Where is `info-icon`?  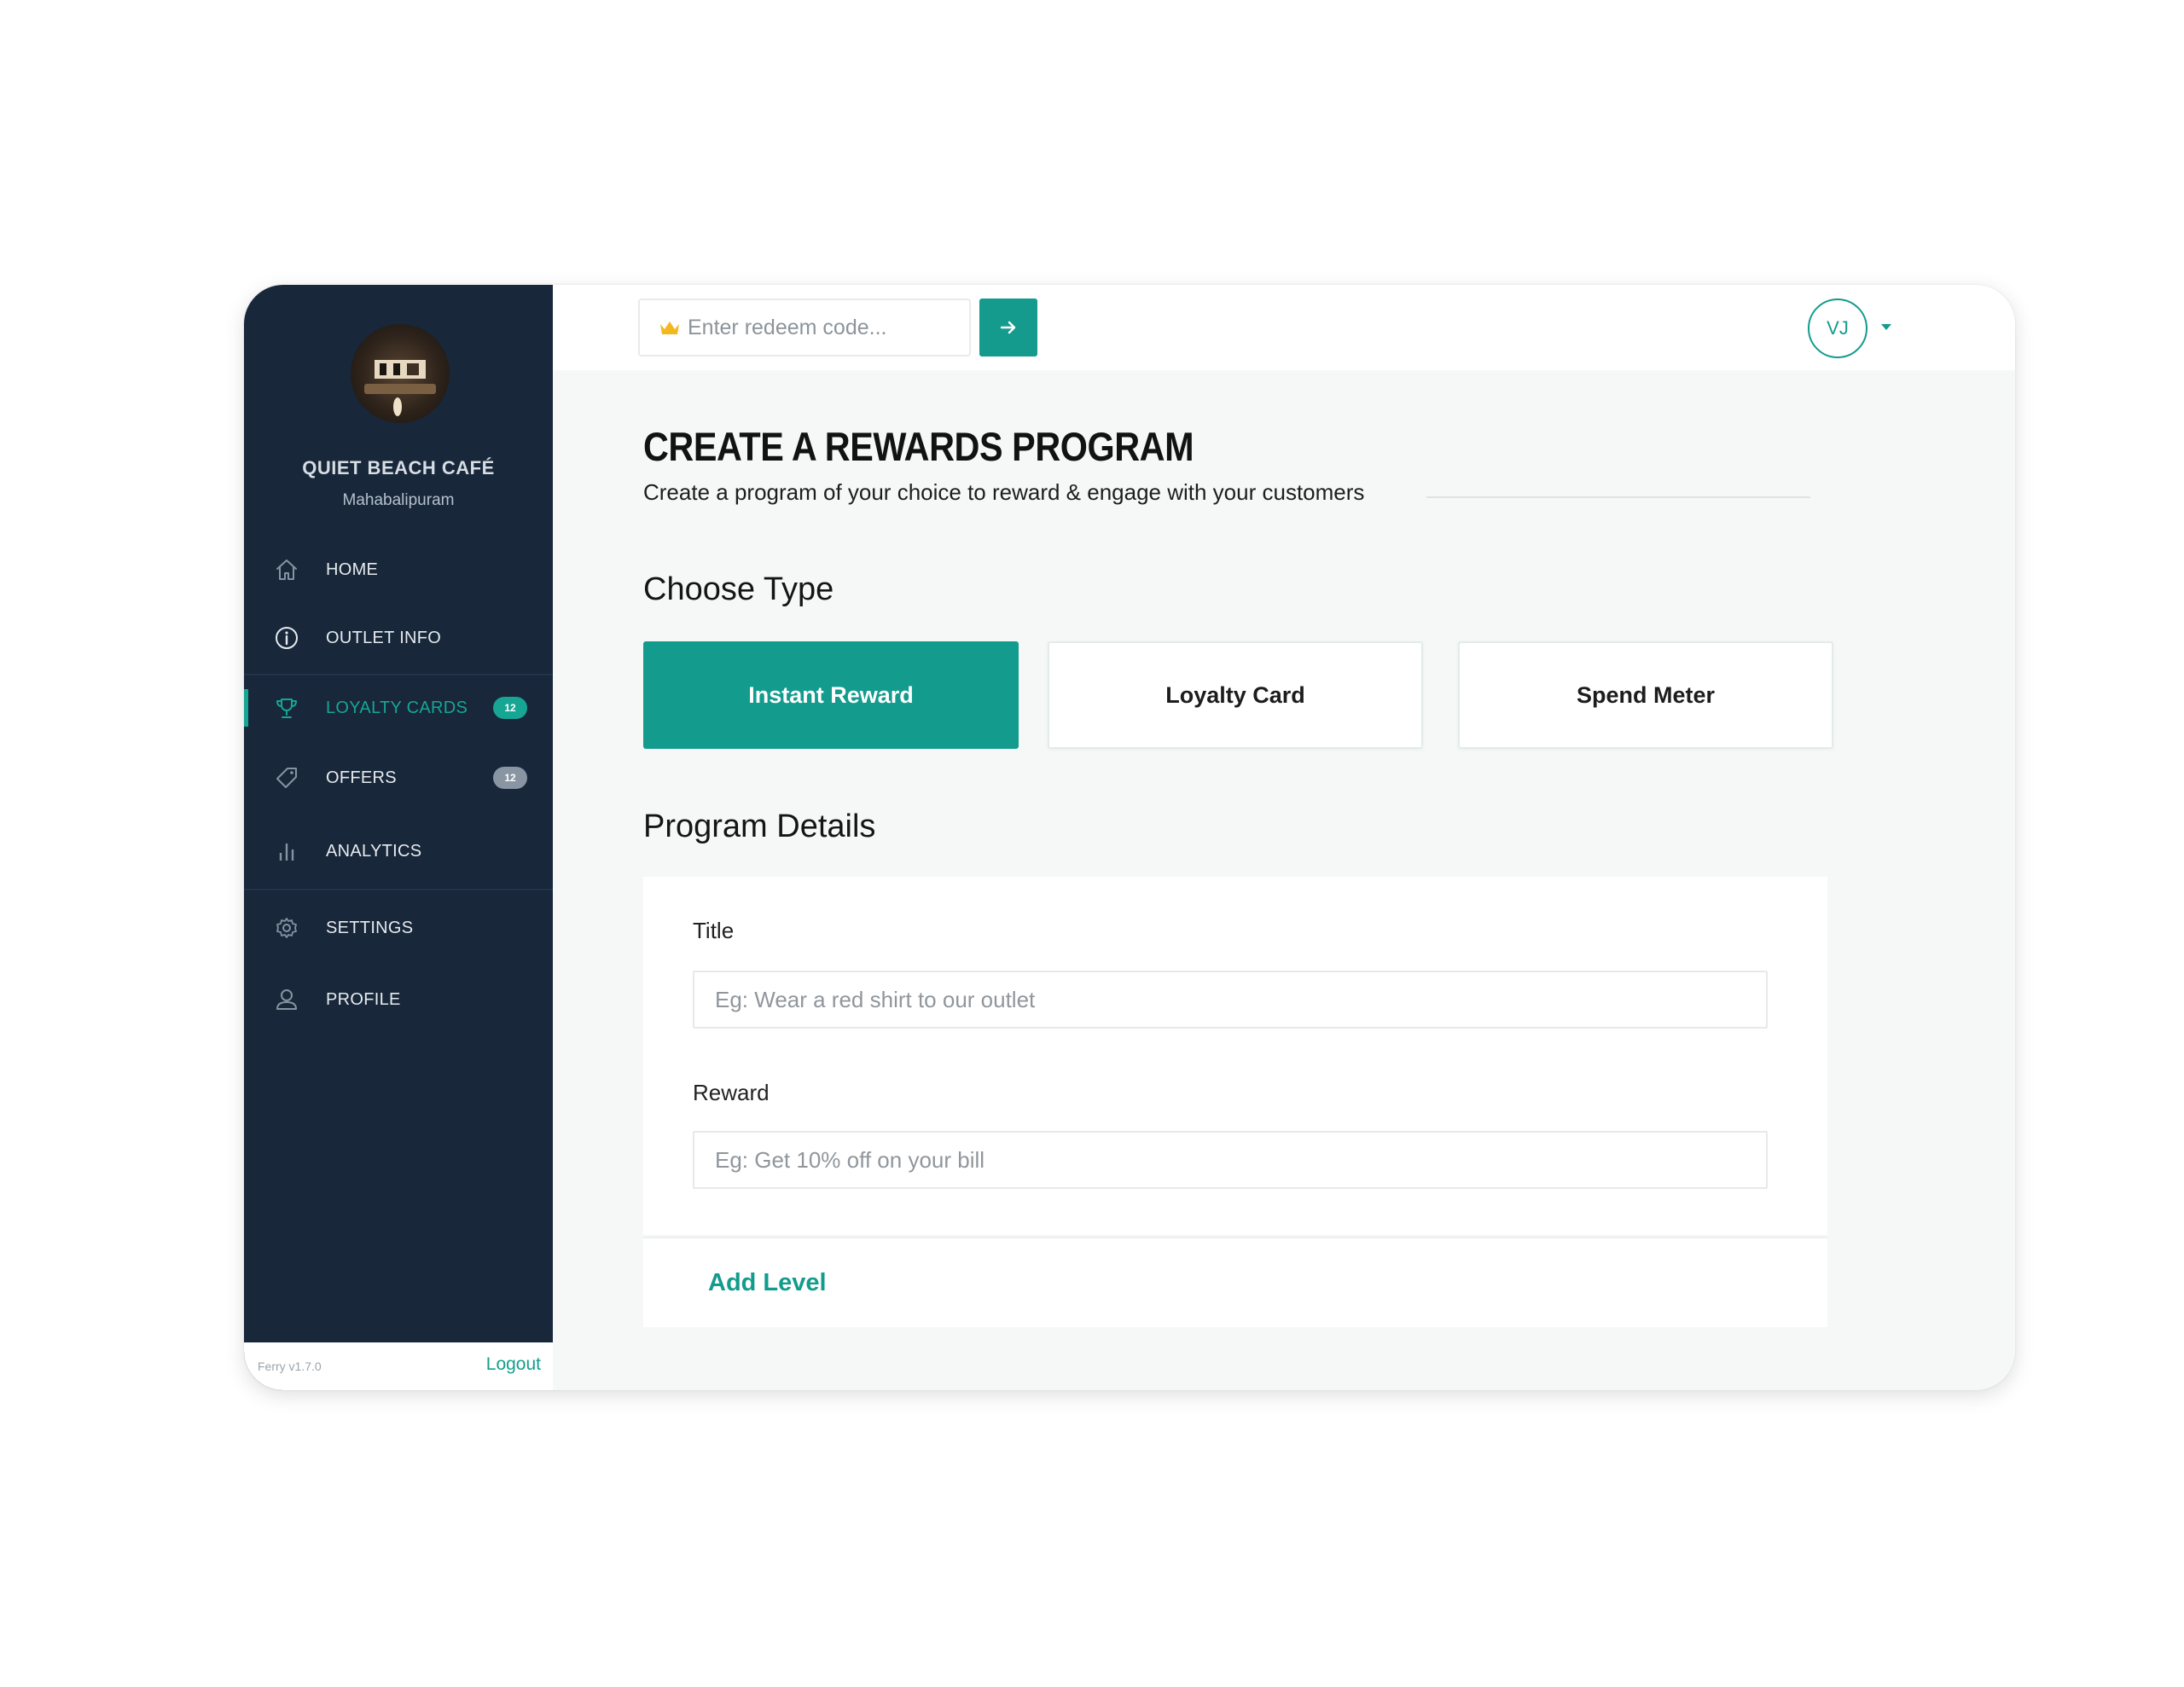
info-icon is located at coordinates (286, 638).